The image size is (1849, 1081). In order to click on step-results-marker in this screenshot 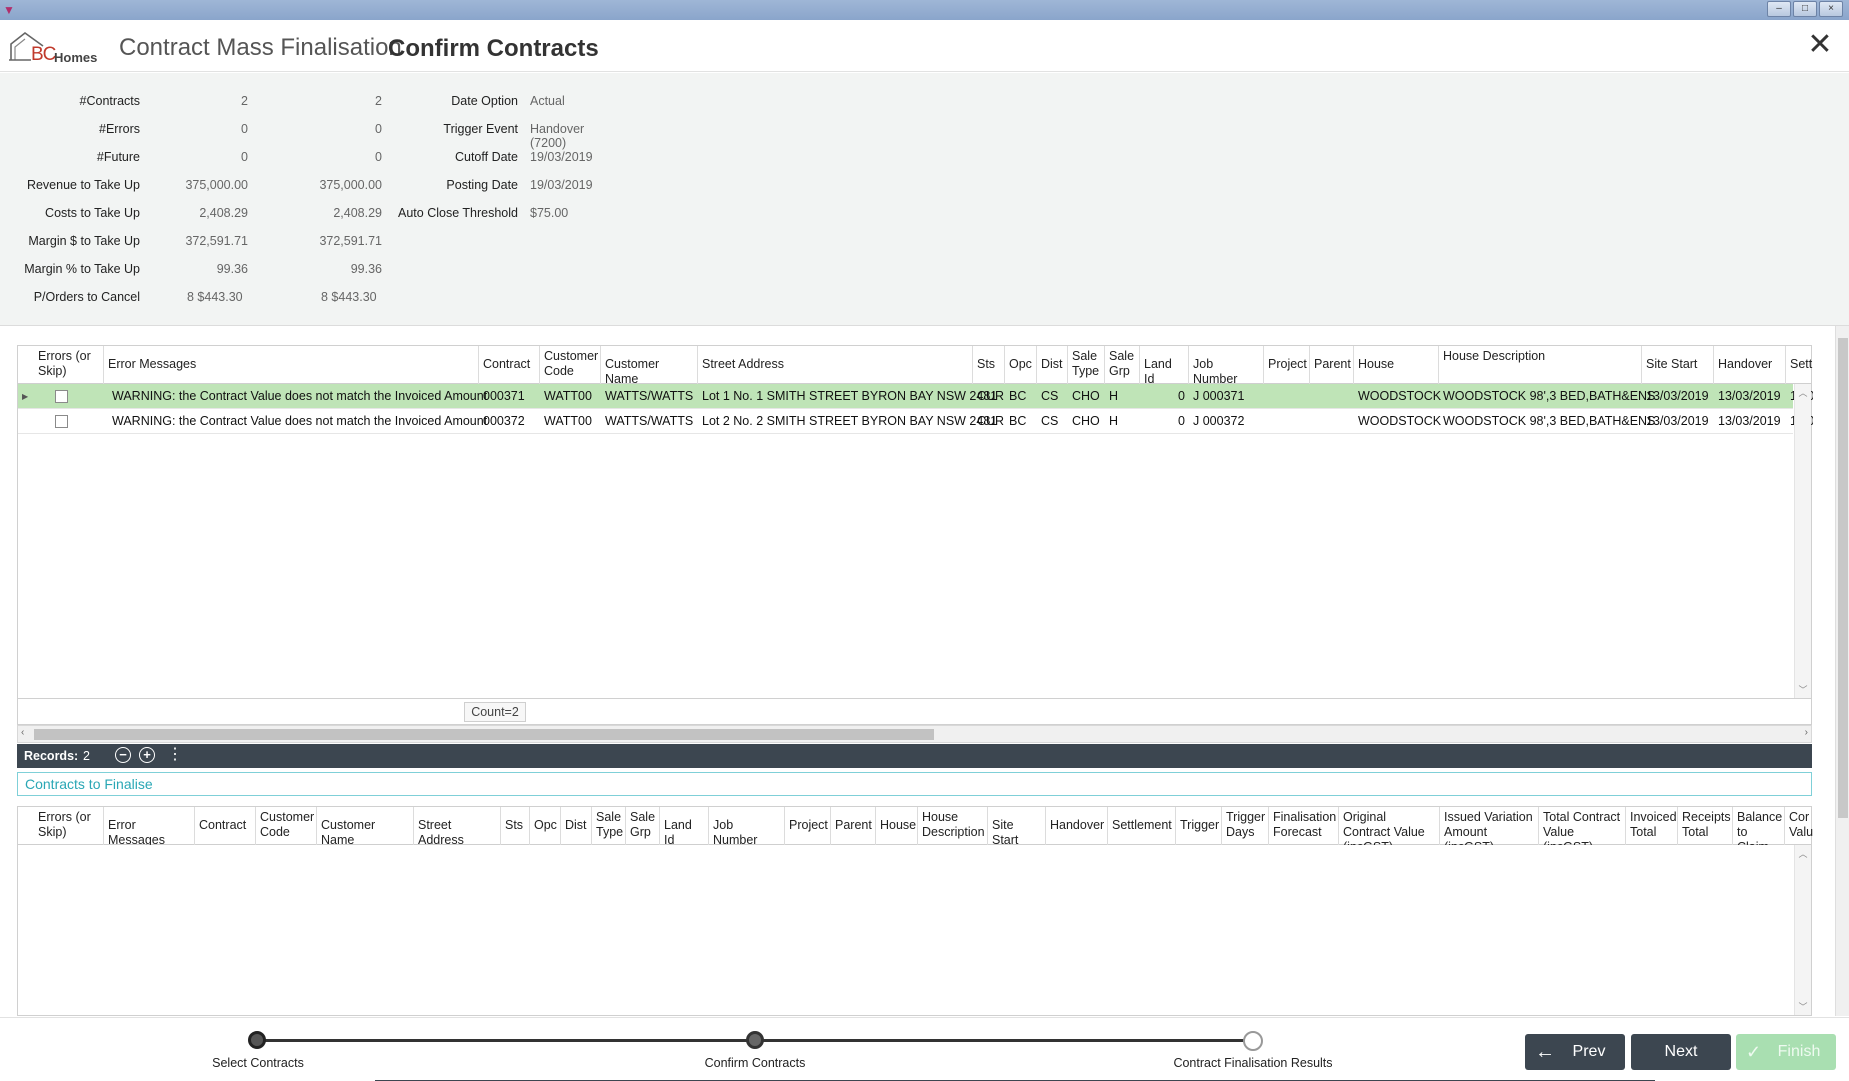, I will do `click(1253, 1041)`.